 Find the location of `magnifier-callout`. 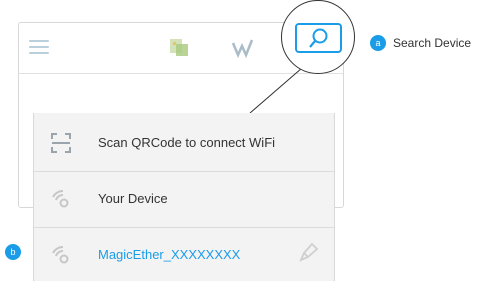

magnifier-callout is located at coordinates (318, 37).